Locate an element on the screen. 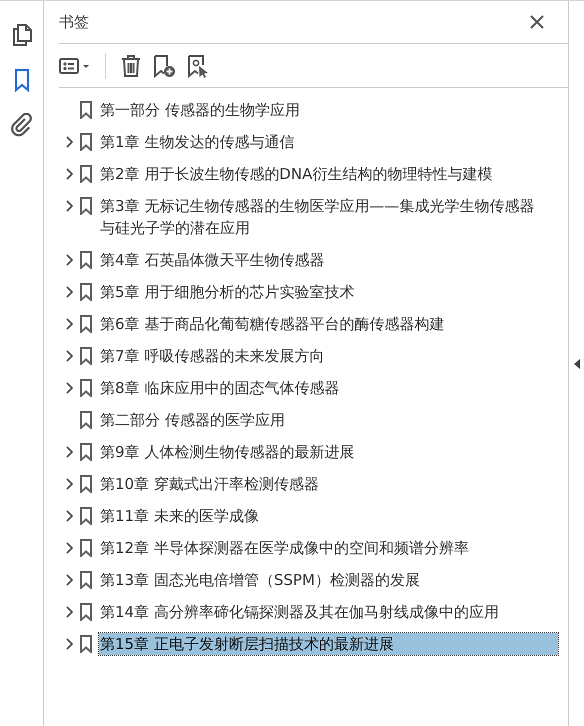 This screenshot has width=584, height=726. bookmark-item: 第15章 正电子发射断层扫描技术的最新进展 is located at coordinates (328, 644).